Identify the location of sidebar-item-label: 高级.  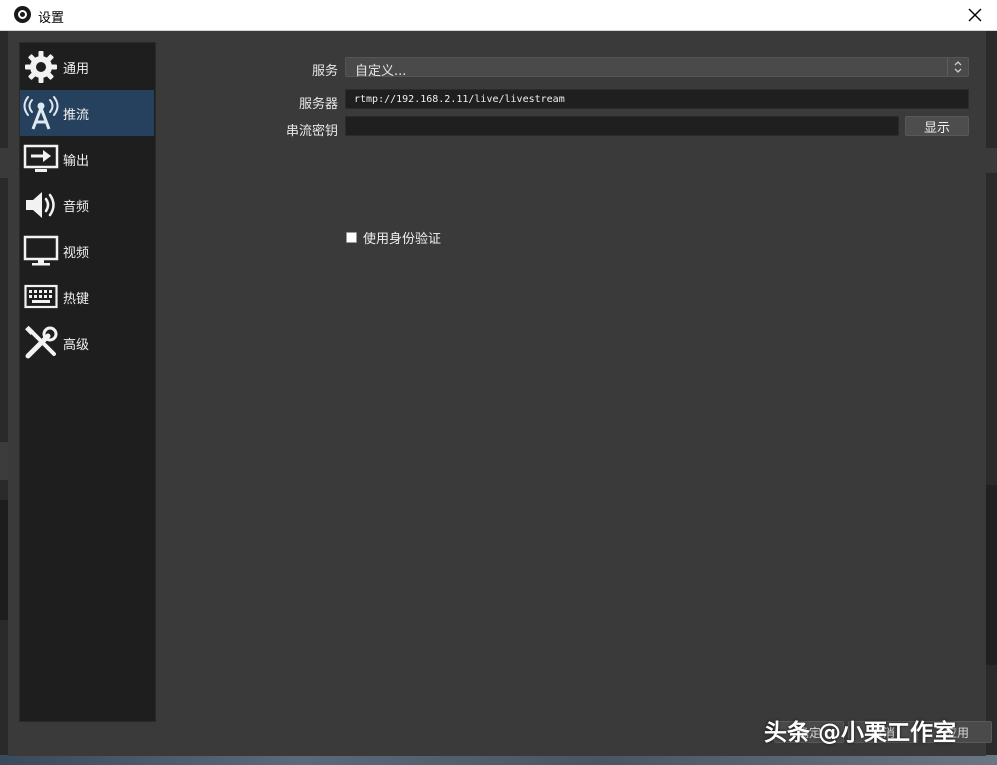
(76, 345).